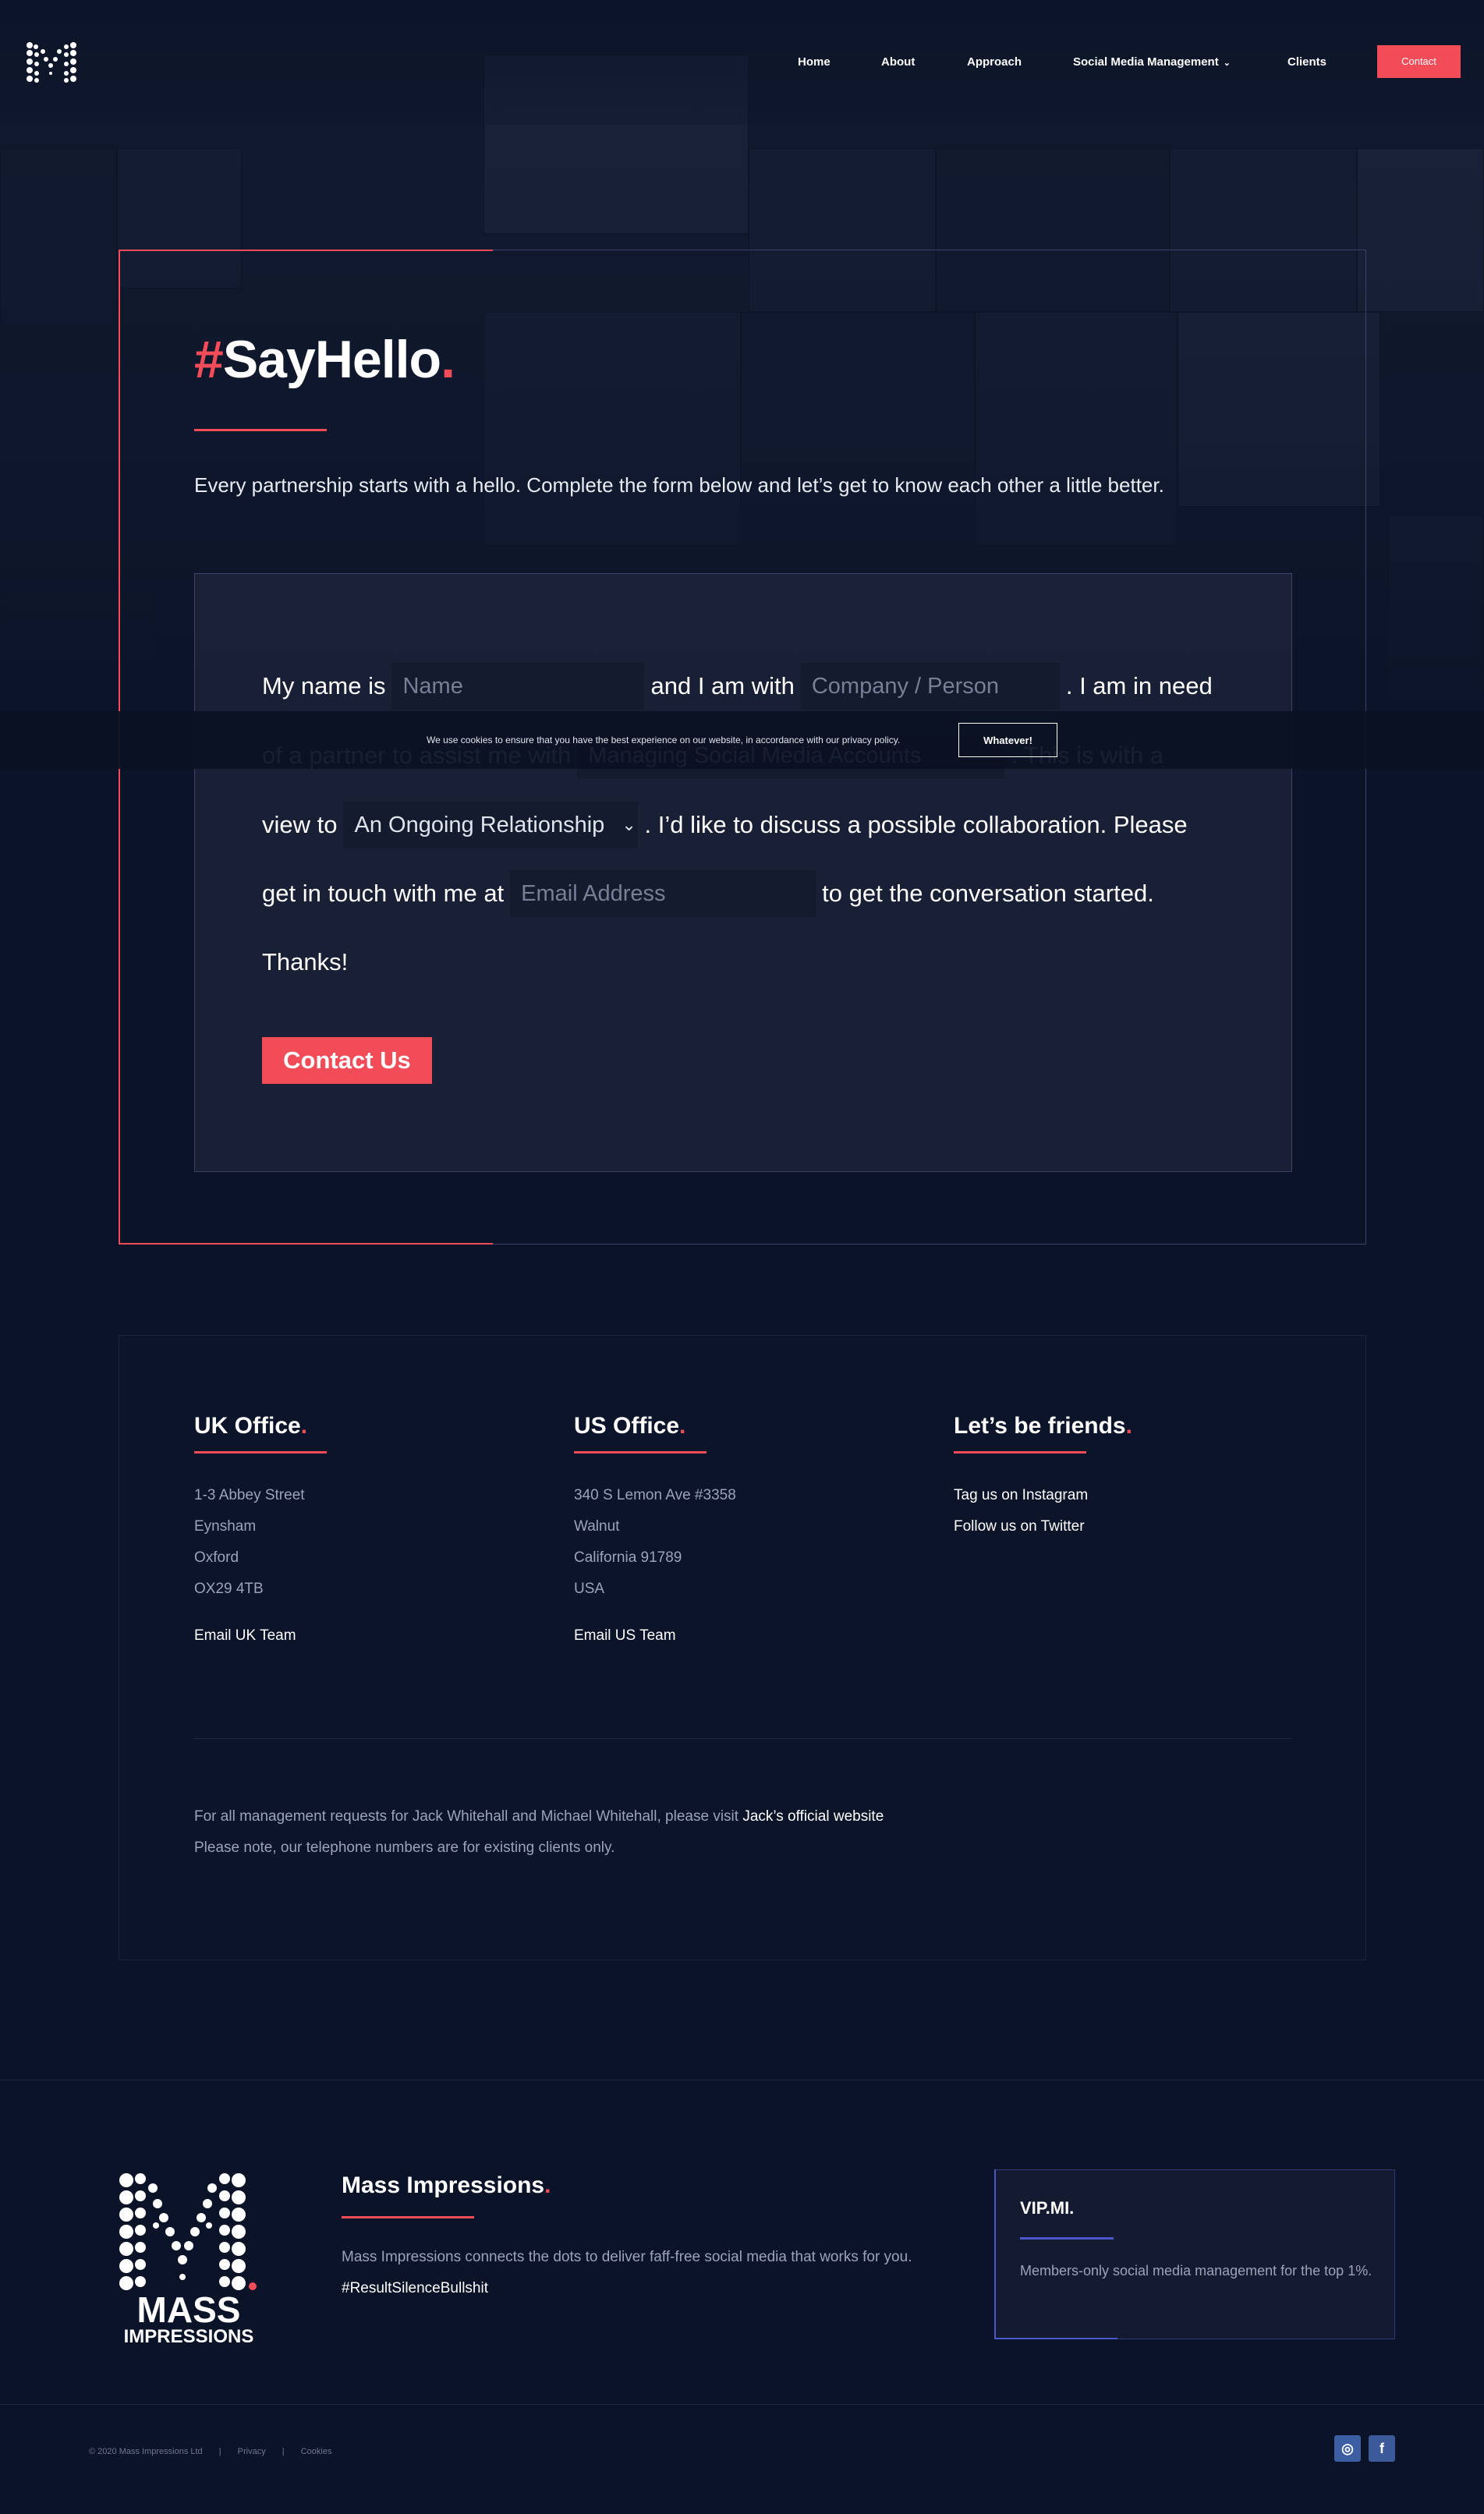 Image resolution: width=1484 pixels, height=2514 pixels. I want to click on address-line: 340 S Lemon Ave #3358, so click(655, 1495).